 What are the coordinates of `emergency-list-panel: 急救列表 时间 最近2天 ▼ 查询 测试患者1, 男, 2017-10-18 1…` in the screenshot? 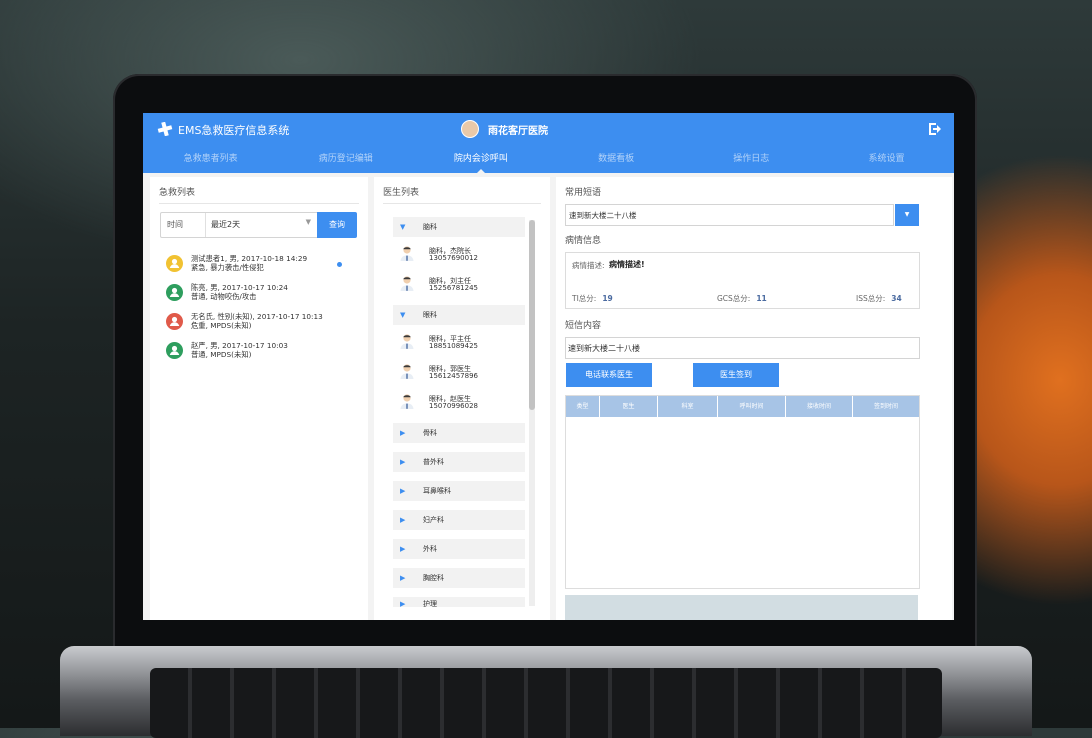 It's located at (259, 398).